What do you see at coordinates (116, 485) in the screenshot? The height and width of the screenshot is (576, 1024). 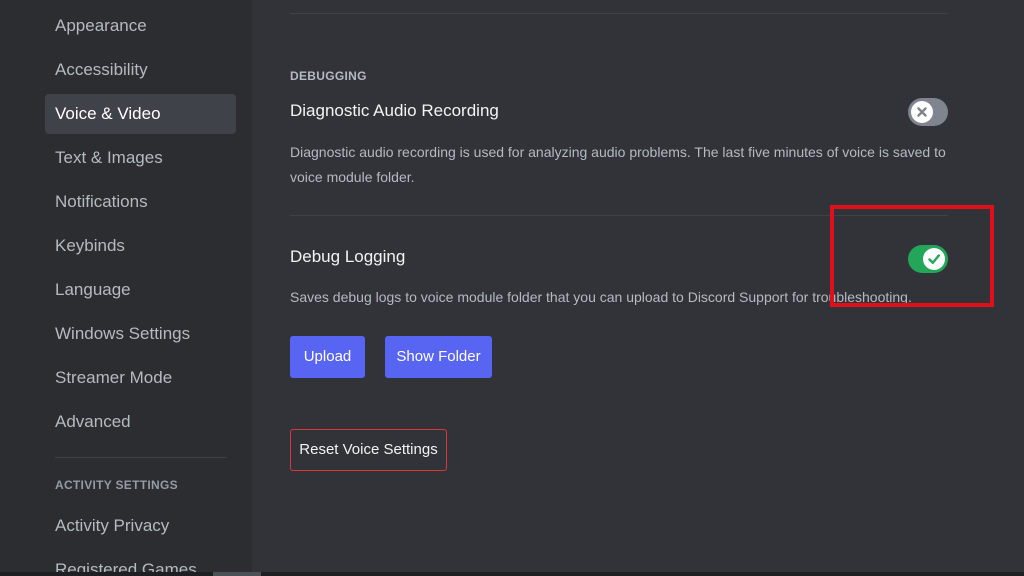 I see `activity-settings-header: ACTIVITY SETTINGS` at bounding box center [116, 485].